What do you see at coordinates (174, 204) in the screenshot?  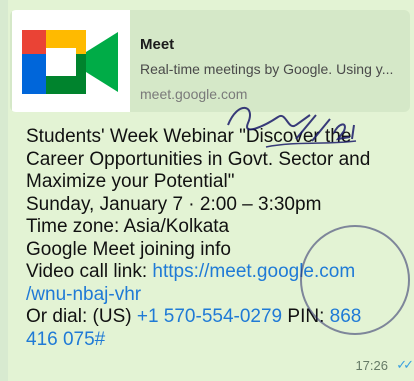 I see `message-line: Sunday, January 7 · 2:00 – 3:30pm` at bounding box center [174, 204].